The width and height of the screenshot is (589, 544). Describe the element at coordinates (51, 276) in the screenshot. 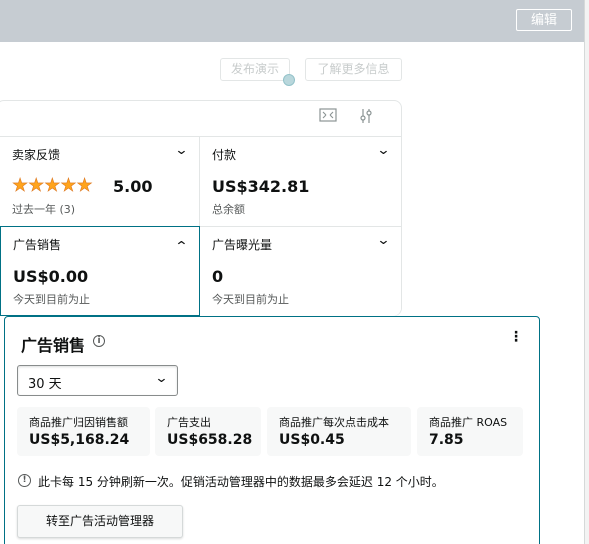

I see `tile-value: US$0.00` at that location.